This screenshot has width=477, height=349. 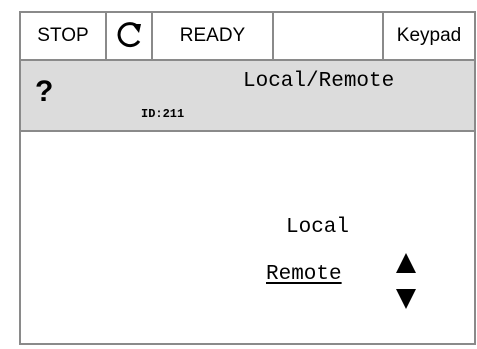 I want to click on option-remote: Remote, so click(x=304, y=274).